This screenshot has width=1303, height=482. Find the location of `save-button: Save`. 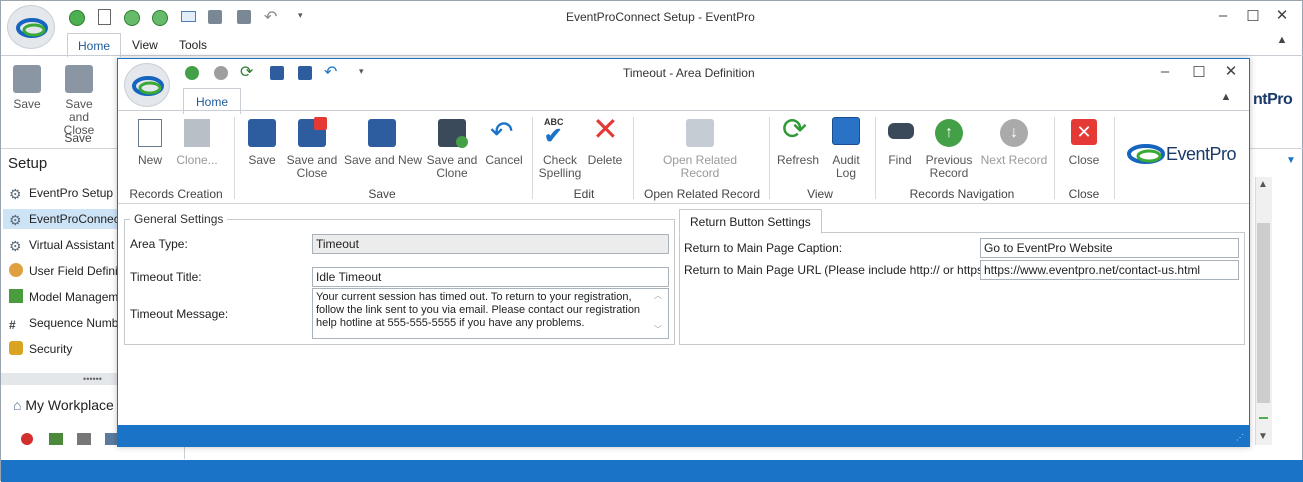

save-button: Save is located at coordinates (262, 160).